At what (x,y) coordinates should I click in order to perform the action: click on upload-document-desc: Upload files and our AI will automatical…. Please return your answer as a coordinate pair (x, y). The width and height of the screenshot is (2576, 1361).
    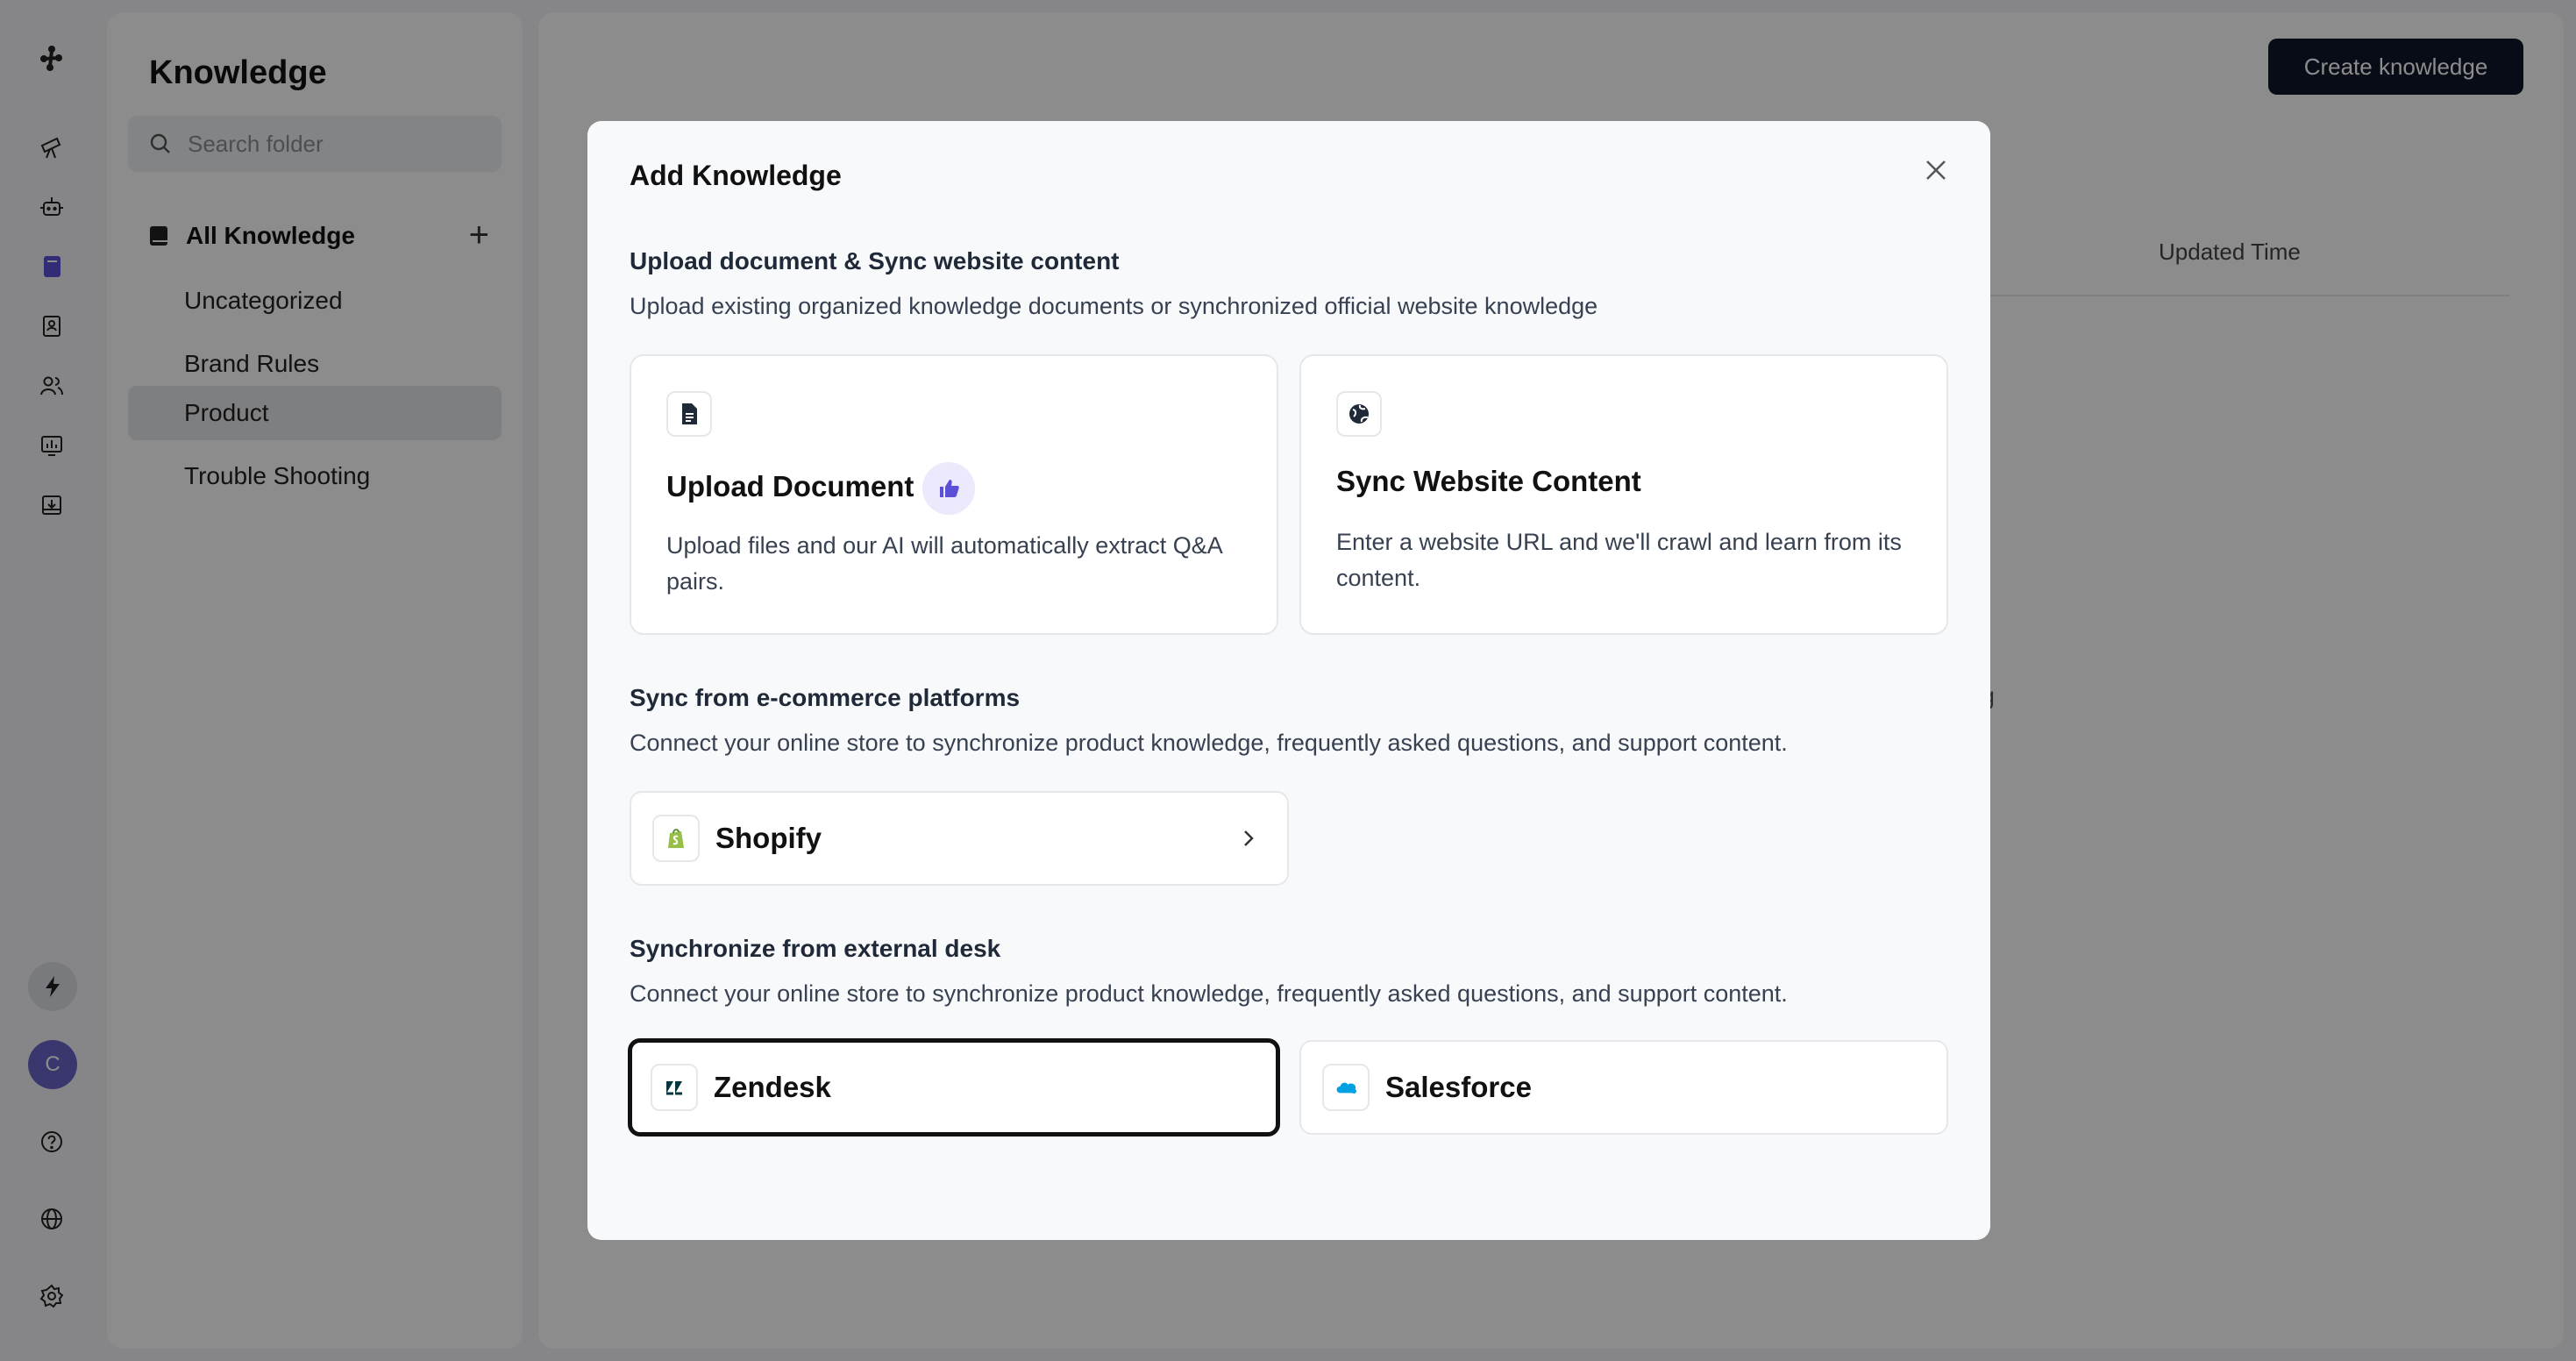
    Looking at the image, I should click on (944, 563).